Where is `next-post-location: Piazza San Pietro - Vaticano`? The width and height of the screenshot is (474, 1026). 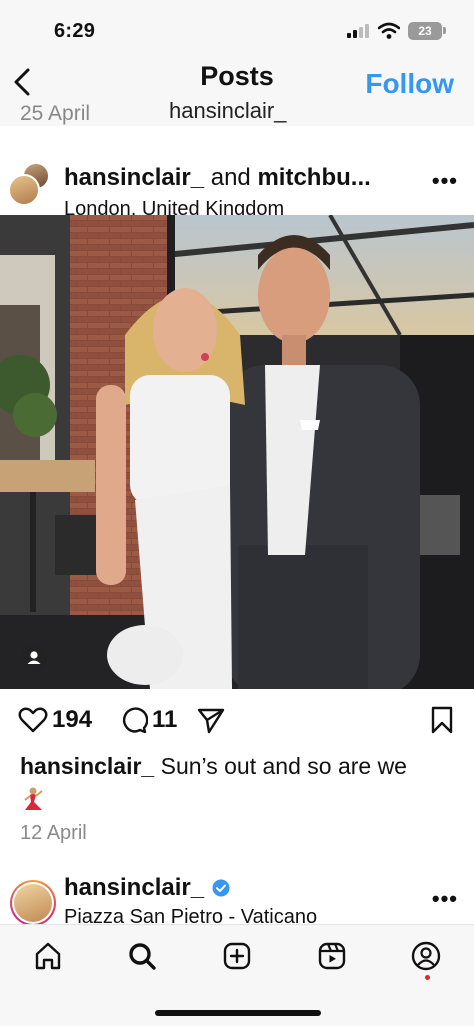
next-post-location: Piazza San Pietro - Vaticano is located at coordinates (190, 916).